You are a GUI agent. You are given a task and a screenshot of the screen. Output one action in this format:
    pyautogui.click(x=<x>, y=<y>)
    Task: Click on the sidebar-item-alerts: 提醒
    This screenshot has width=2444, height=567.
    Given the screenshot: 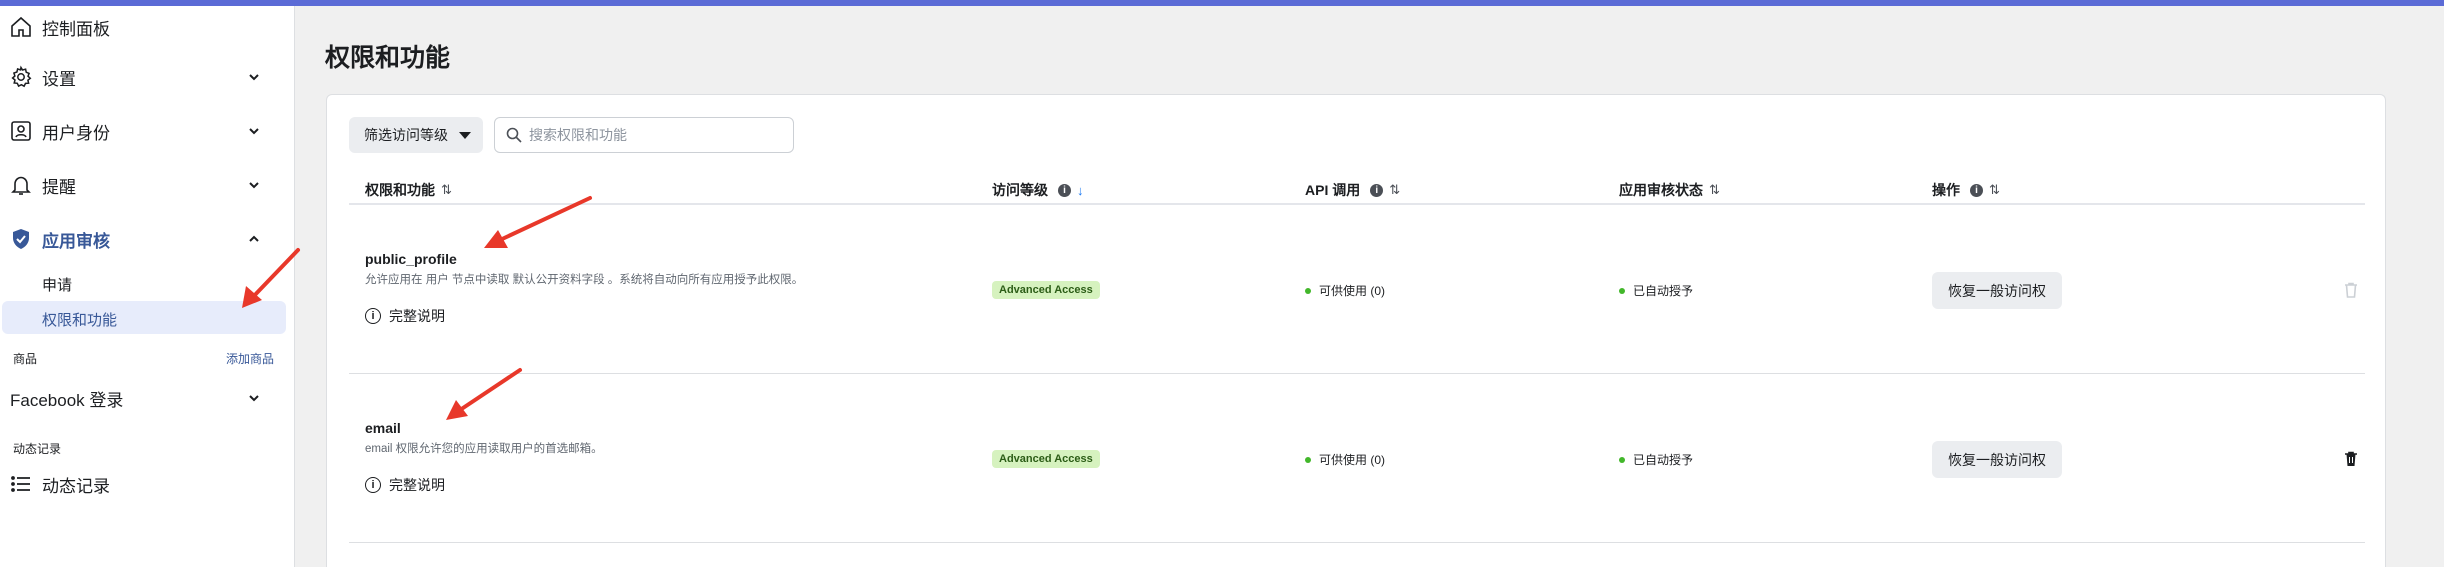 What is the action you would take?
    pyautogui.click(x=147, y=185)
    